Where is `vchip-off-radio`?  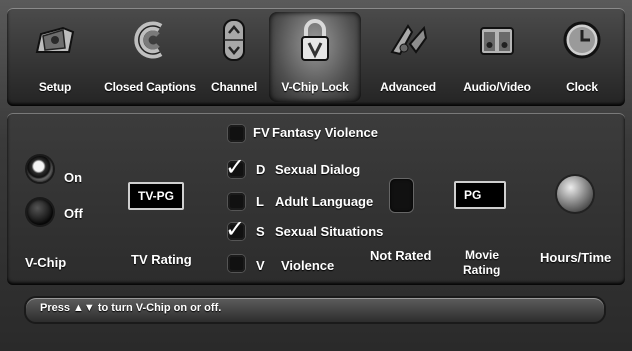 vchip-off-radio is located at coordinates (40, 212).